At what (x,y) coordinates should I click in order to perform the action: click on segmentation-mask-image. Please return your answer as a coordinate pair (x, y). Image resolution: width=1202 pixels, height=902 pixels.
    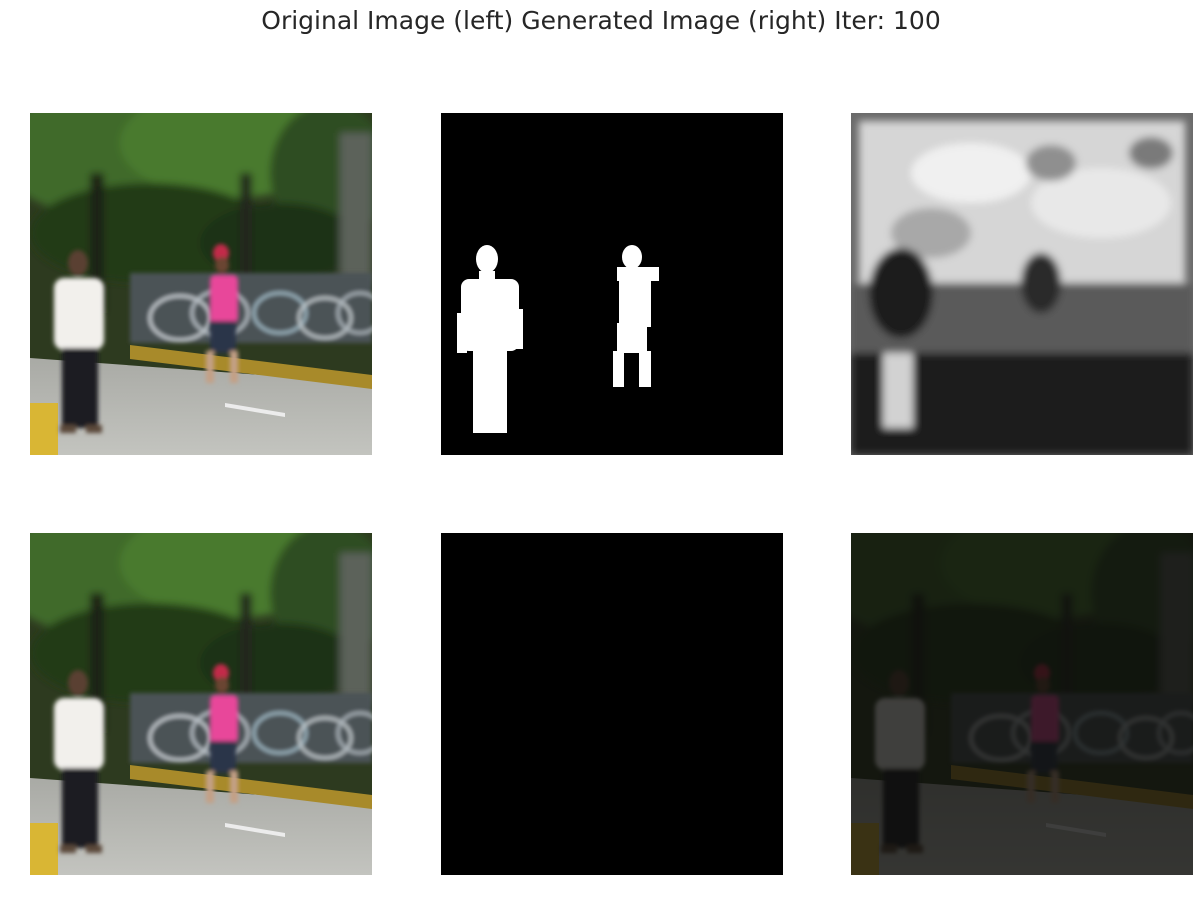
    Looking at the image, I should click on (612, 284).